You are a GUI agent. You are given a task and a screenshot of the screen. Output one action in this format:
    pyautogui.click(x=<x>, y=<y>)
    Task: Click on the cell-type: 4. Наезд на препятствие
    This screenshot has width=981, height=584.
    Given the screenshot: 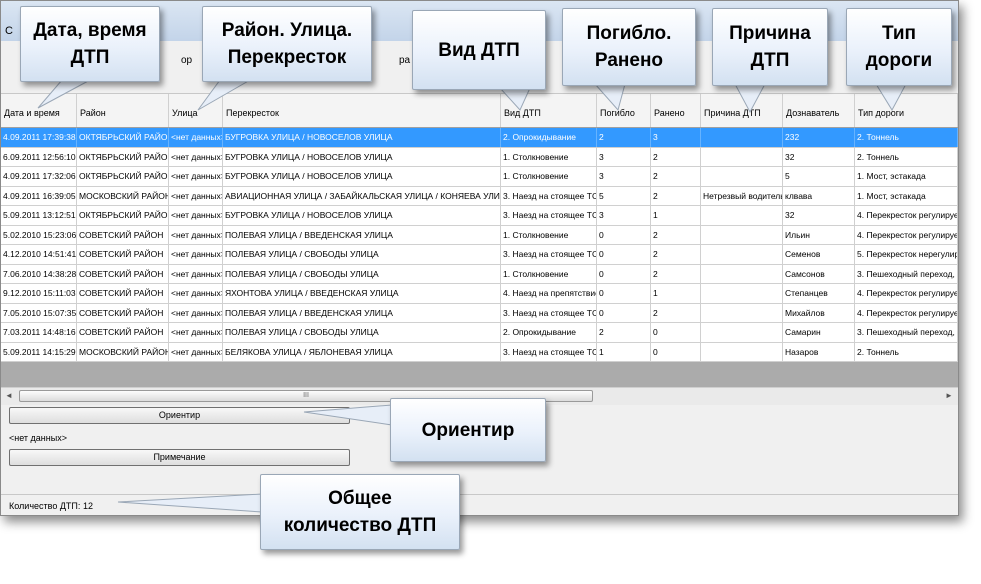 What is the action you would take?
    pyautogui.click(x=549, y=293)
    